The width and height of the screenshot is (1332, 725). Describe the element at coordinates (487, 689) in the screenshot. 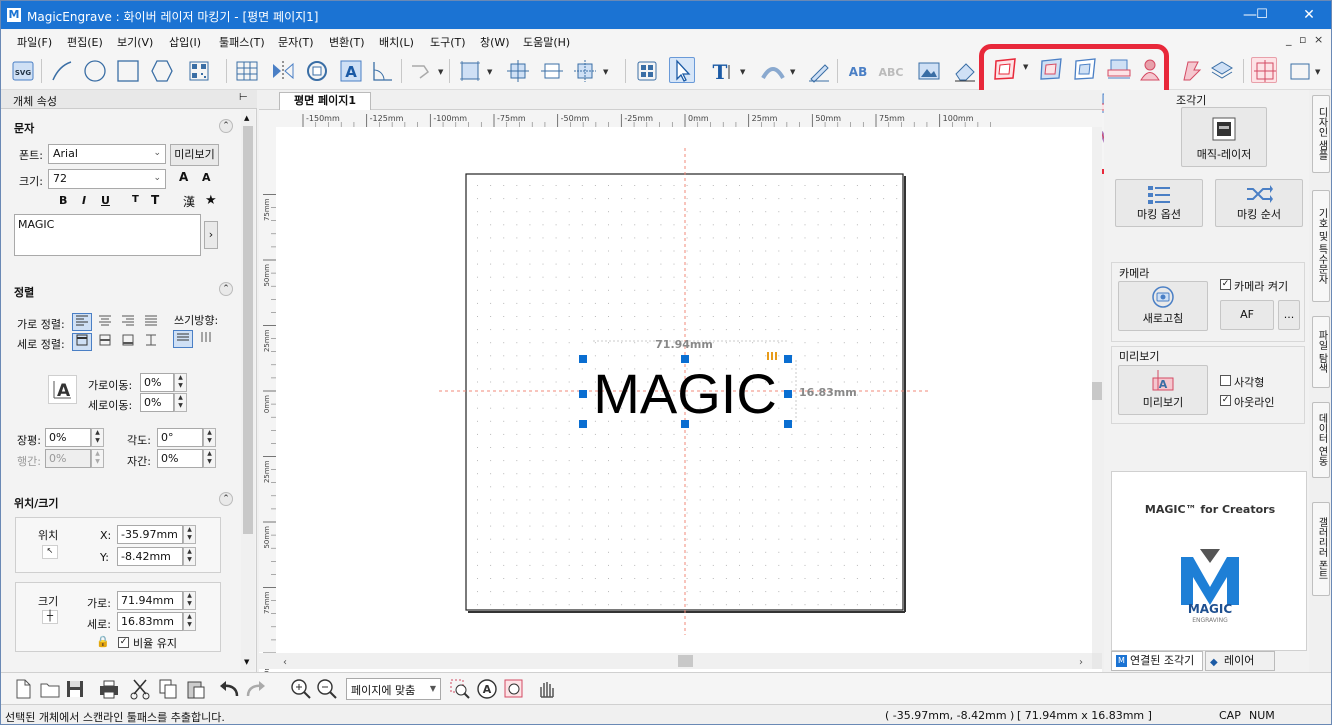

I see `zoom-text-icon: A` at that location.